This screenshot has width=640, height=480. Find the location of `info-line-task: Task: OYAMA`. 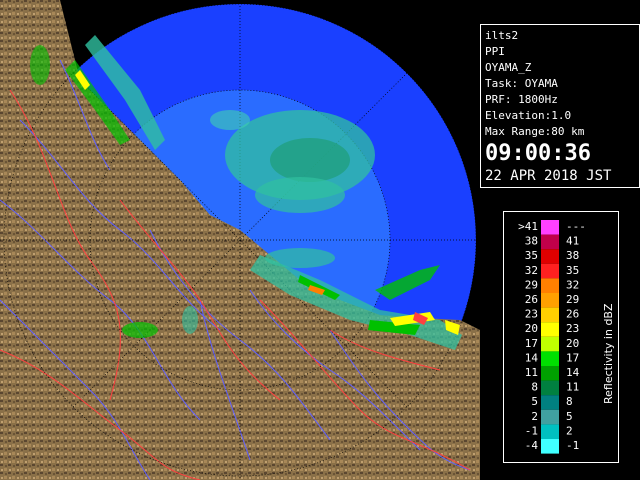

info-line-task: Task: OYAMA is located at coordinates (521, 83).